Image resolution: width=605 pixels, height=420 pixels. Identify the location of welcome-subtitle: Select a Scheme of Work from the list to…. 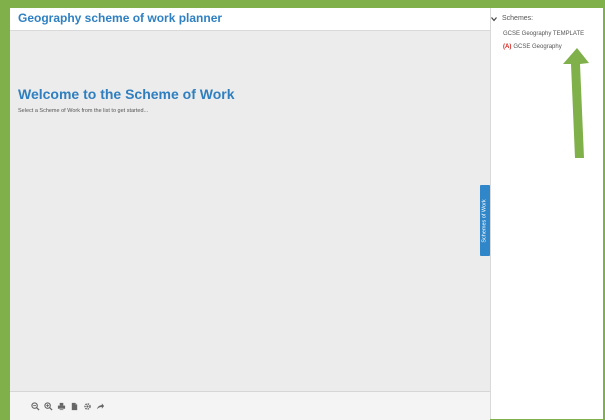
(83, 111).